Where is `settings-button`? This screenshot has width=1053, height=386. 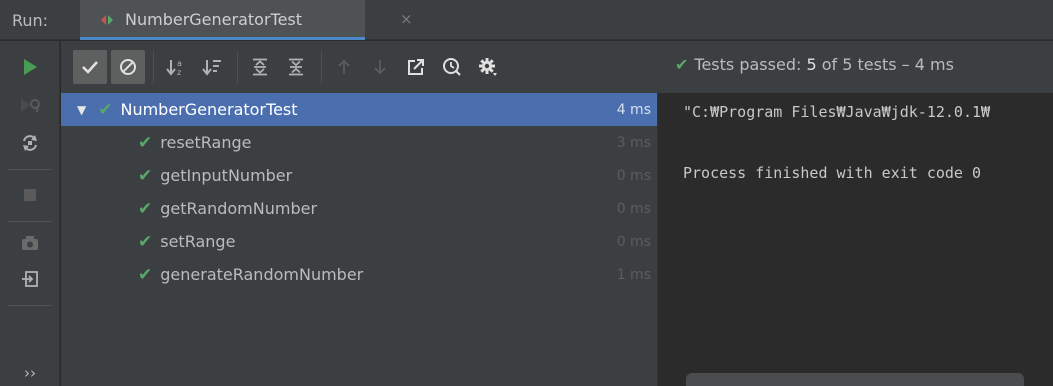
settings-button is located at coordinates (488, 67).